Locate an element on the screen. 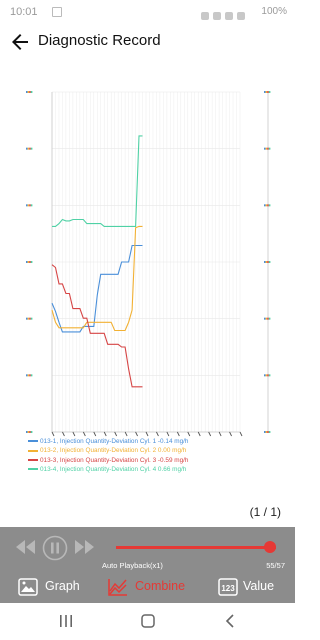 The width and height of the screenshot is (320, 640). app-bar: Diagnostic Record is located at coordinates (147, 42).